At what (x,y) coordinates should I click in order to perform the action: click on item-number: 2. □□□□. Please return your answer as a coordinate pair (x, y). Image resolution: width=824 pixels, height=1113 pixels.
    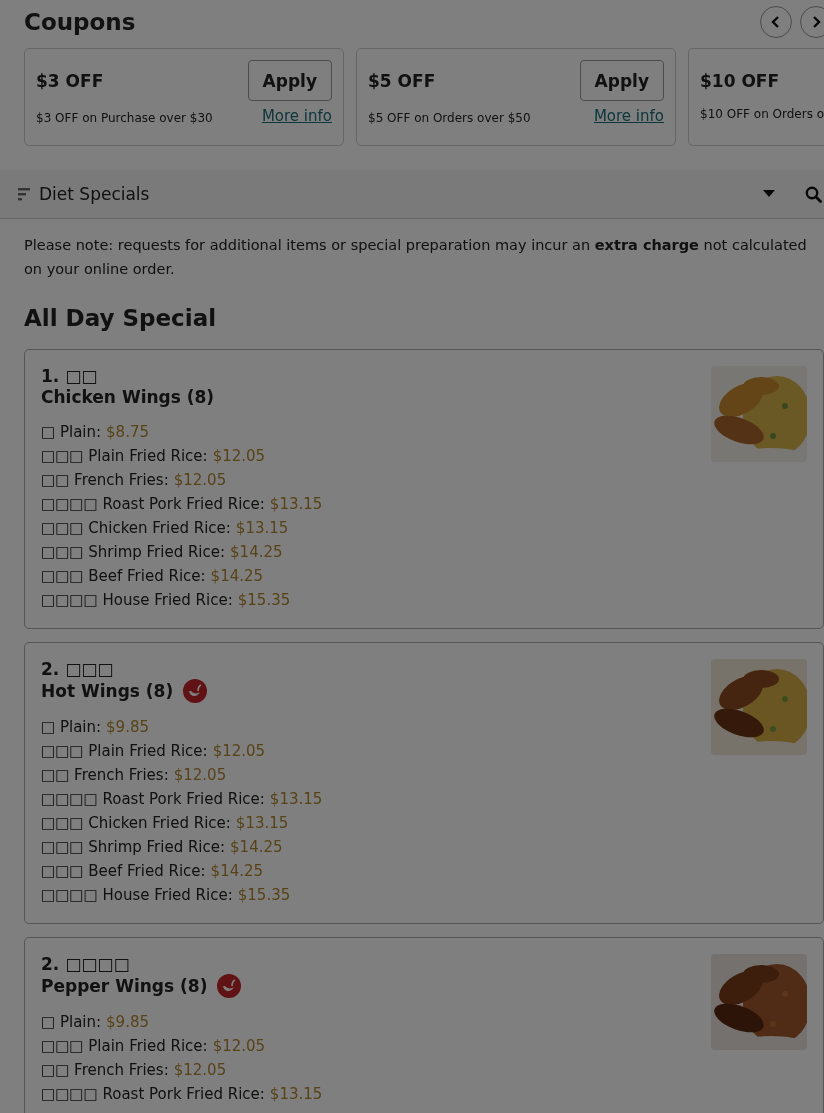
    Looking at the image, I should click on (86, 964).